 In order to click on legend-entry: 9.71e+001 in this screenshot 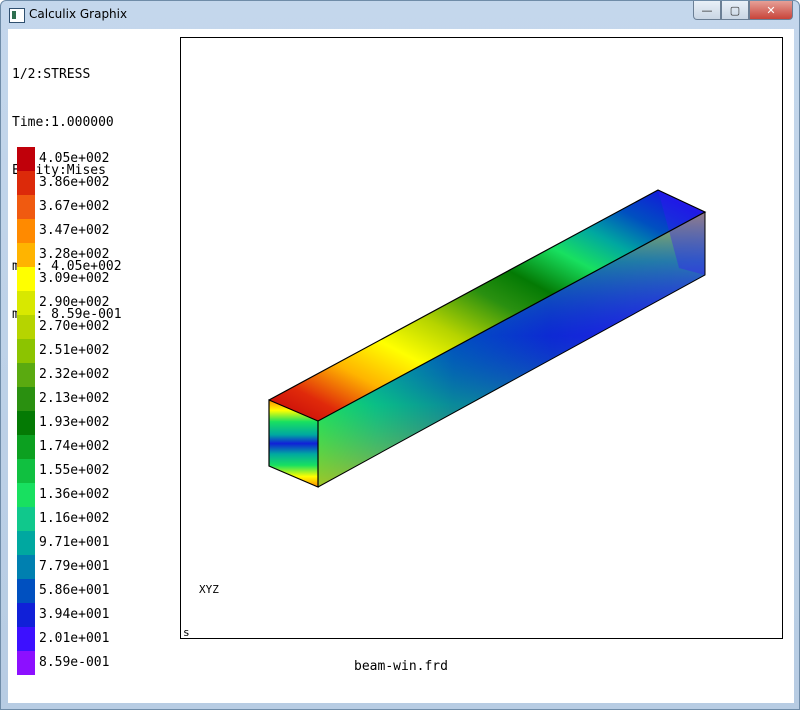, I will do `click(92, 543)`.